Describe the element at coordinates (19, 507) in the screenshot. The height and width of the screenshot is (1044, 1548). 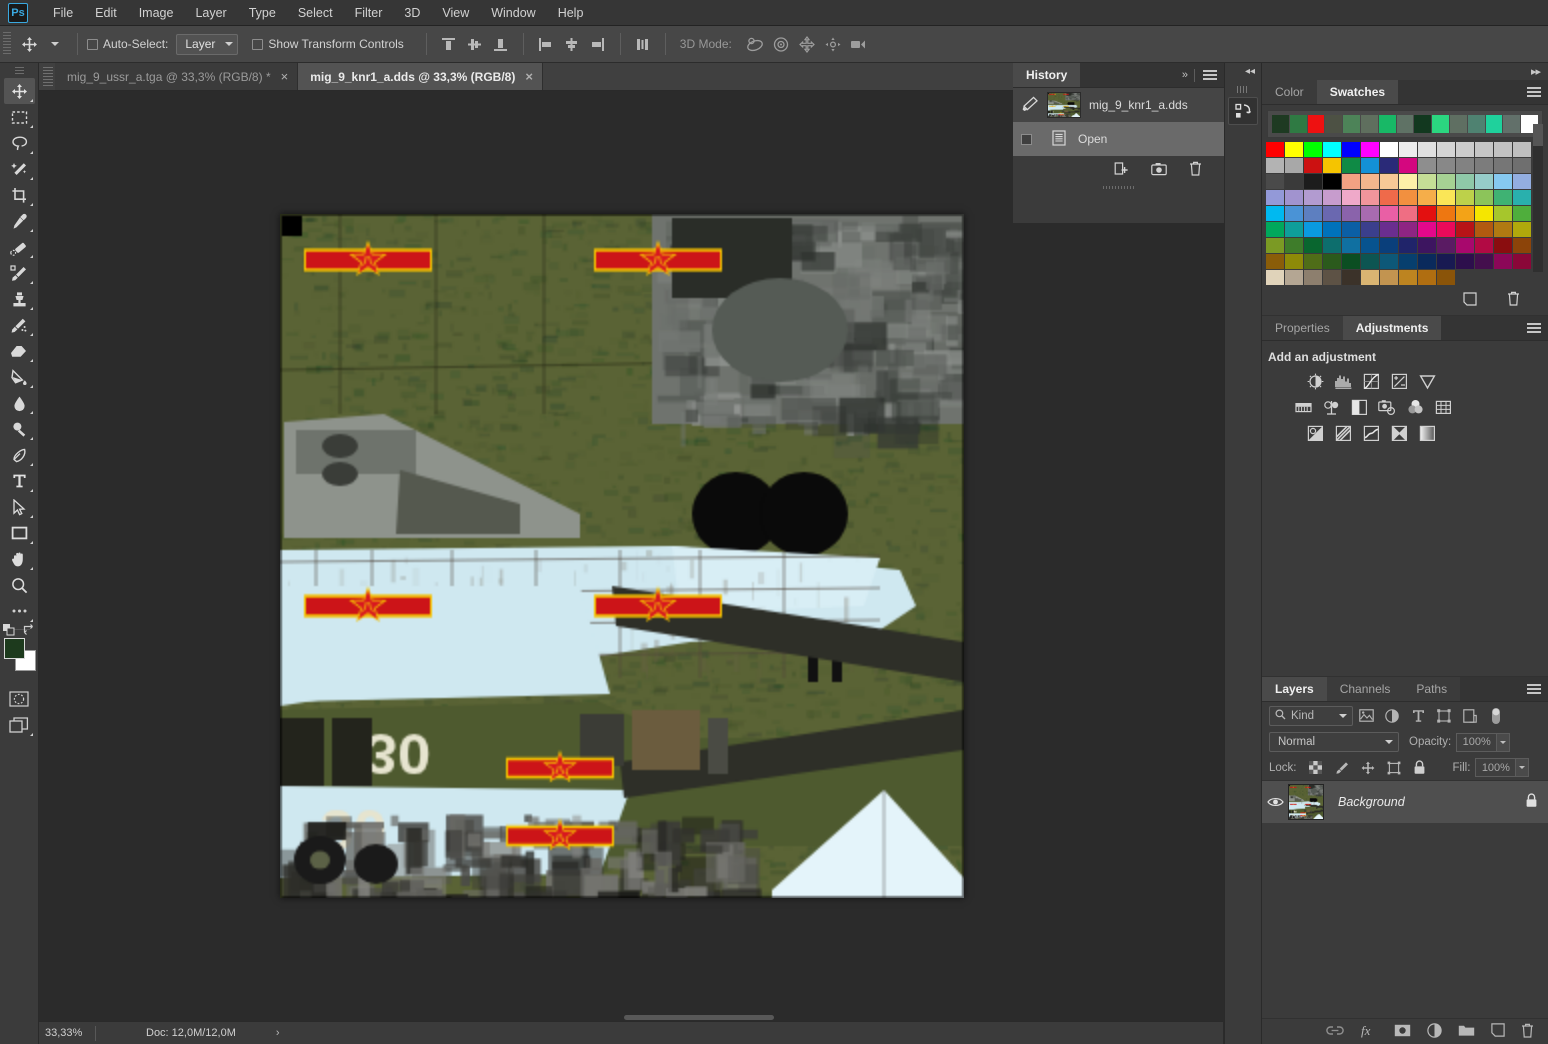
I see `path-selection-tool` at that location.